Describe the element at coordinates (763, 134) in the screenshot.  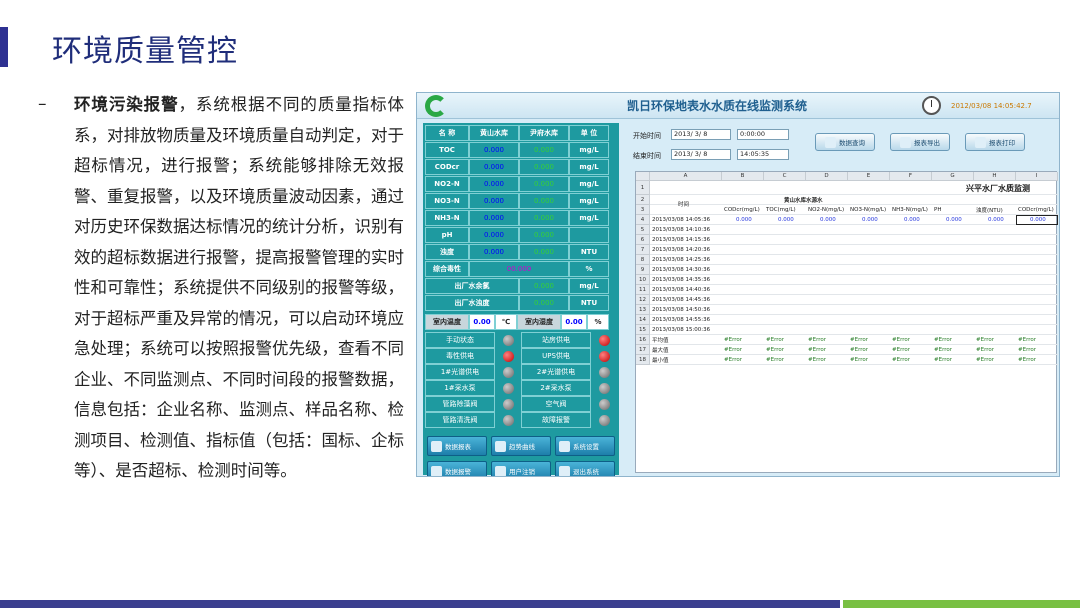
I see `start-time-field: 0:00:00` at that location.